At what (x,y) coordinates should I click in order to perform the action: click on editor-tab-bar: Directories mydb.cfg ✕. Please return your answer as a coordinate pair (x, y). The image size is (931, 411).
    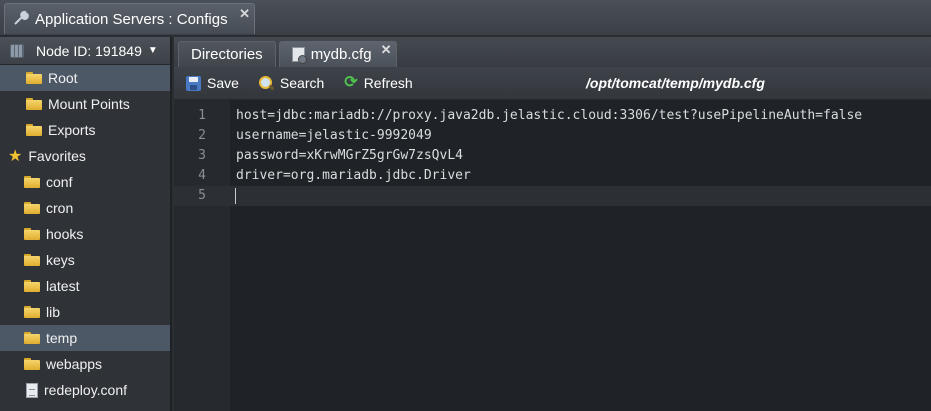
    Looking at the image, I should click on (552, 52).